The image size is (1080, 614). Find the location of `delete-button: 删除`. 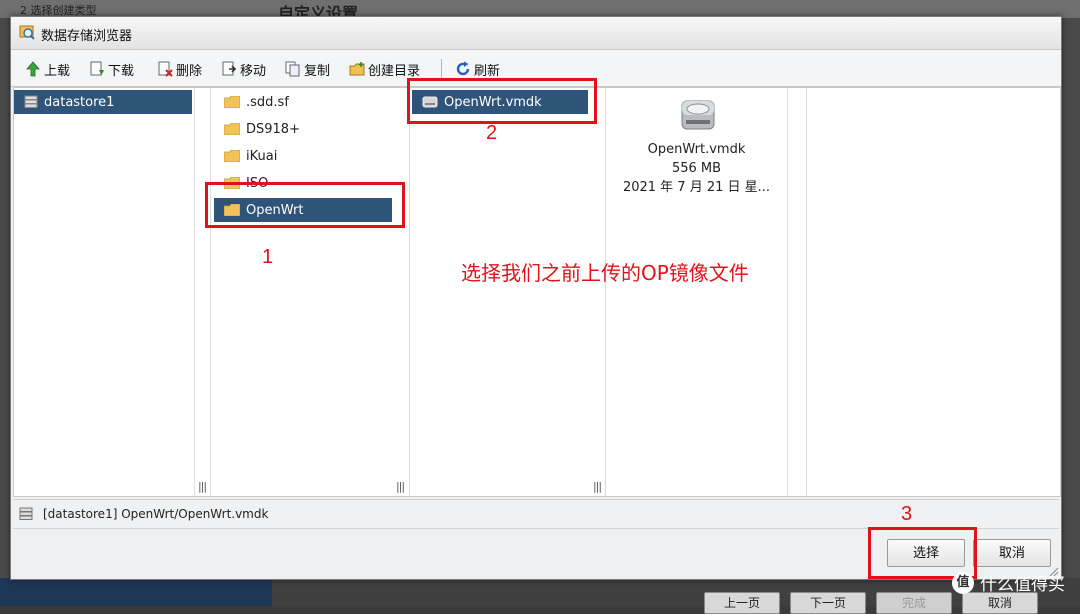

delete-button: 删除 is located at coordinates (180, 69).